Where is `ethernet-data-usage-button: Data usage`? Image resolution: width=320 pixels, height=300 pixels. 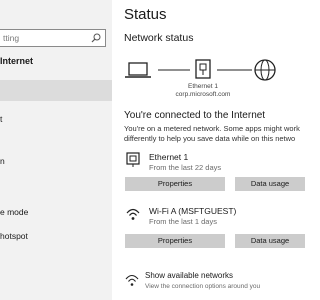
ethernet-data-usage-button: Data usage is located at coordinates (270, 184).